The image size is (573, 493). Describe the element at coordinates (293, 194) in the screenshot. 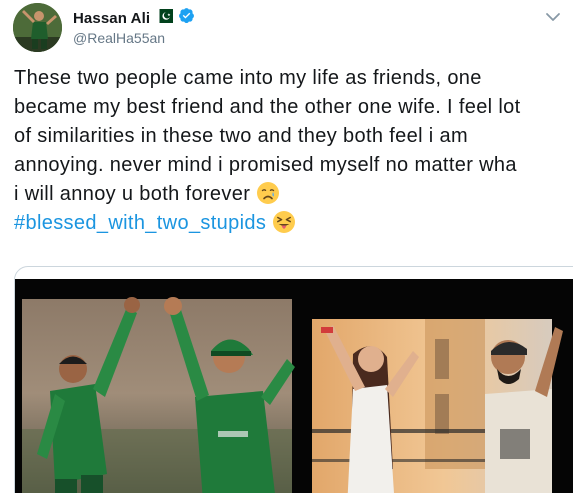

I see `tweet-text-line-with-emoji: i will annoy u both forever` at that location.